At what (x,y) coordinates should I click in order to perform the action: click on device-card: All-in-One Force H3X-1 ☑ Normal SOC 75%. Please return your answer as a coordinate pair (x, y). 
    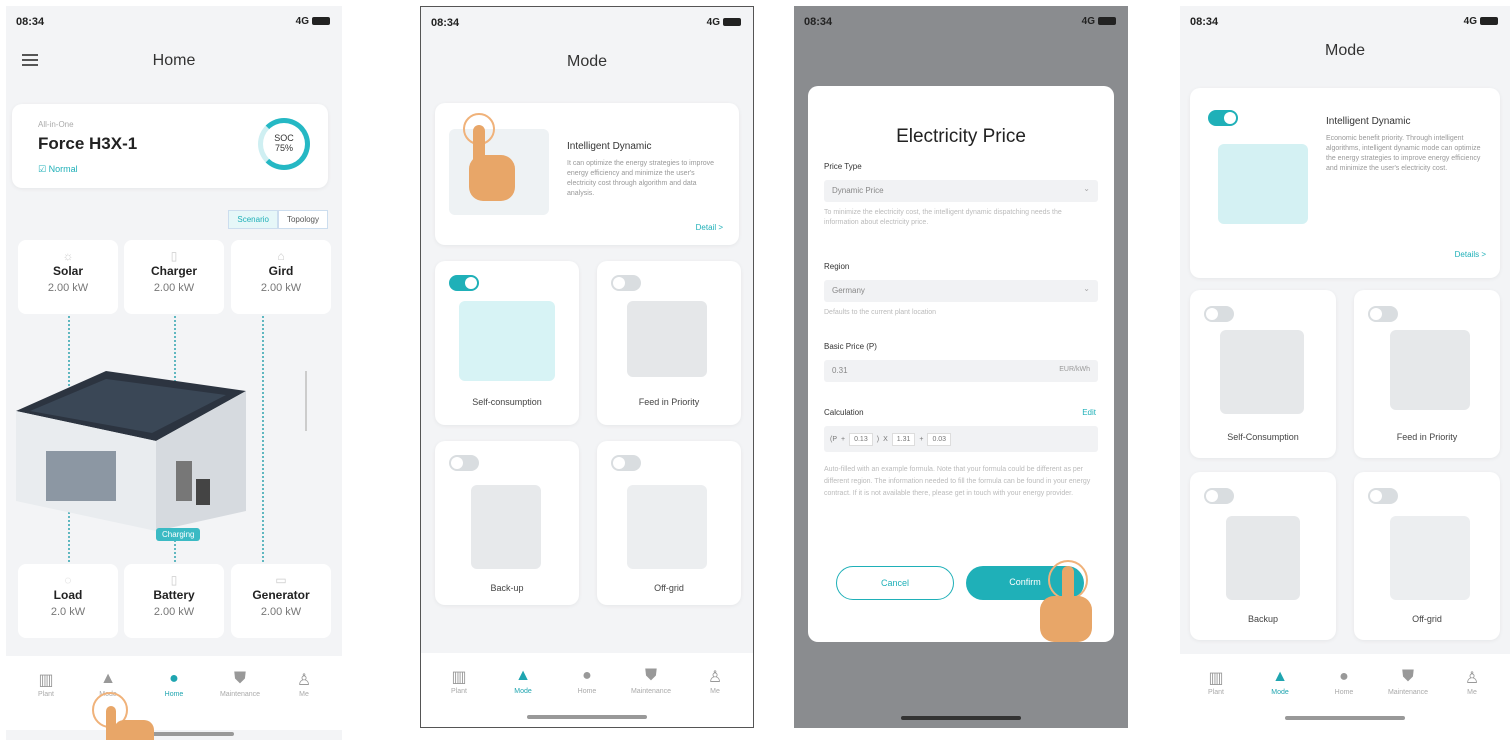
    Looking at the image, I should click on (170, 146).